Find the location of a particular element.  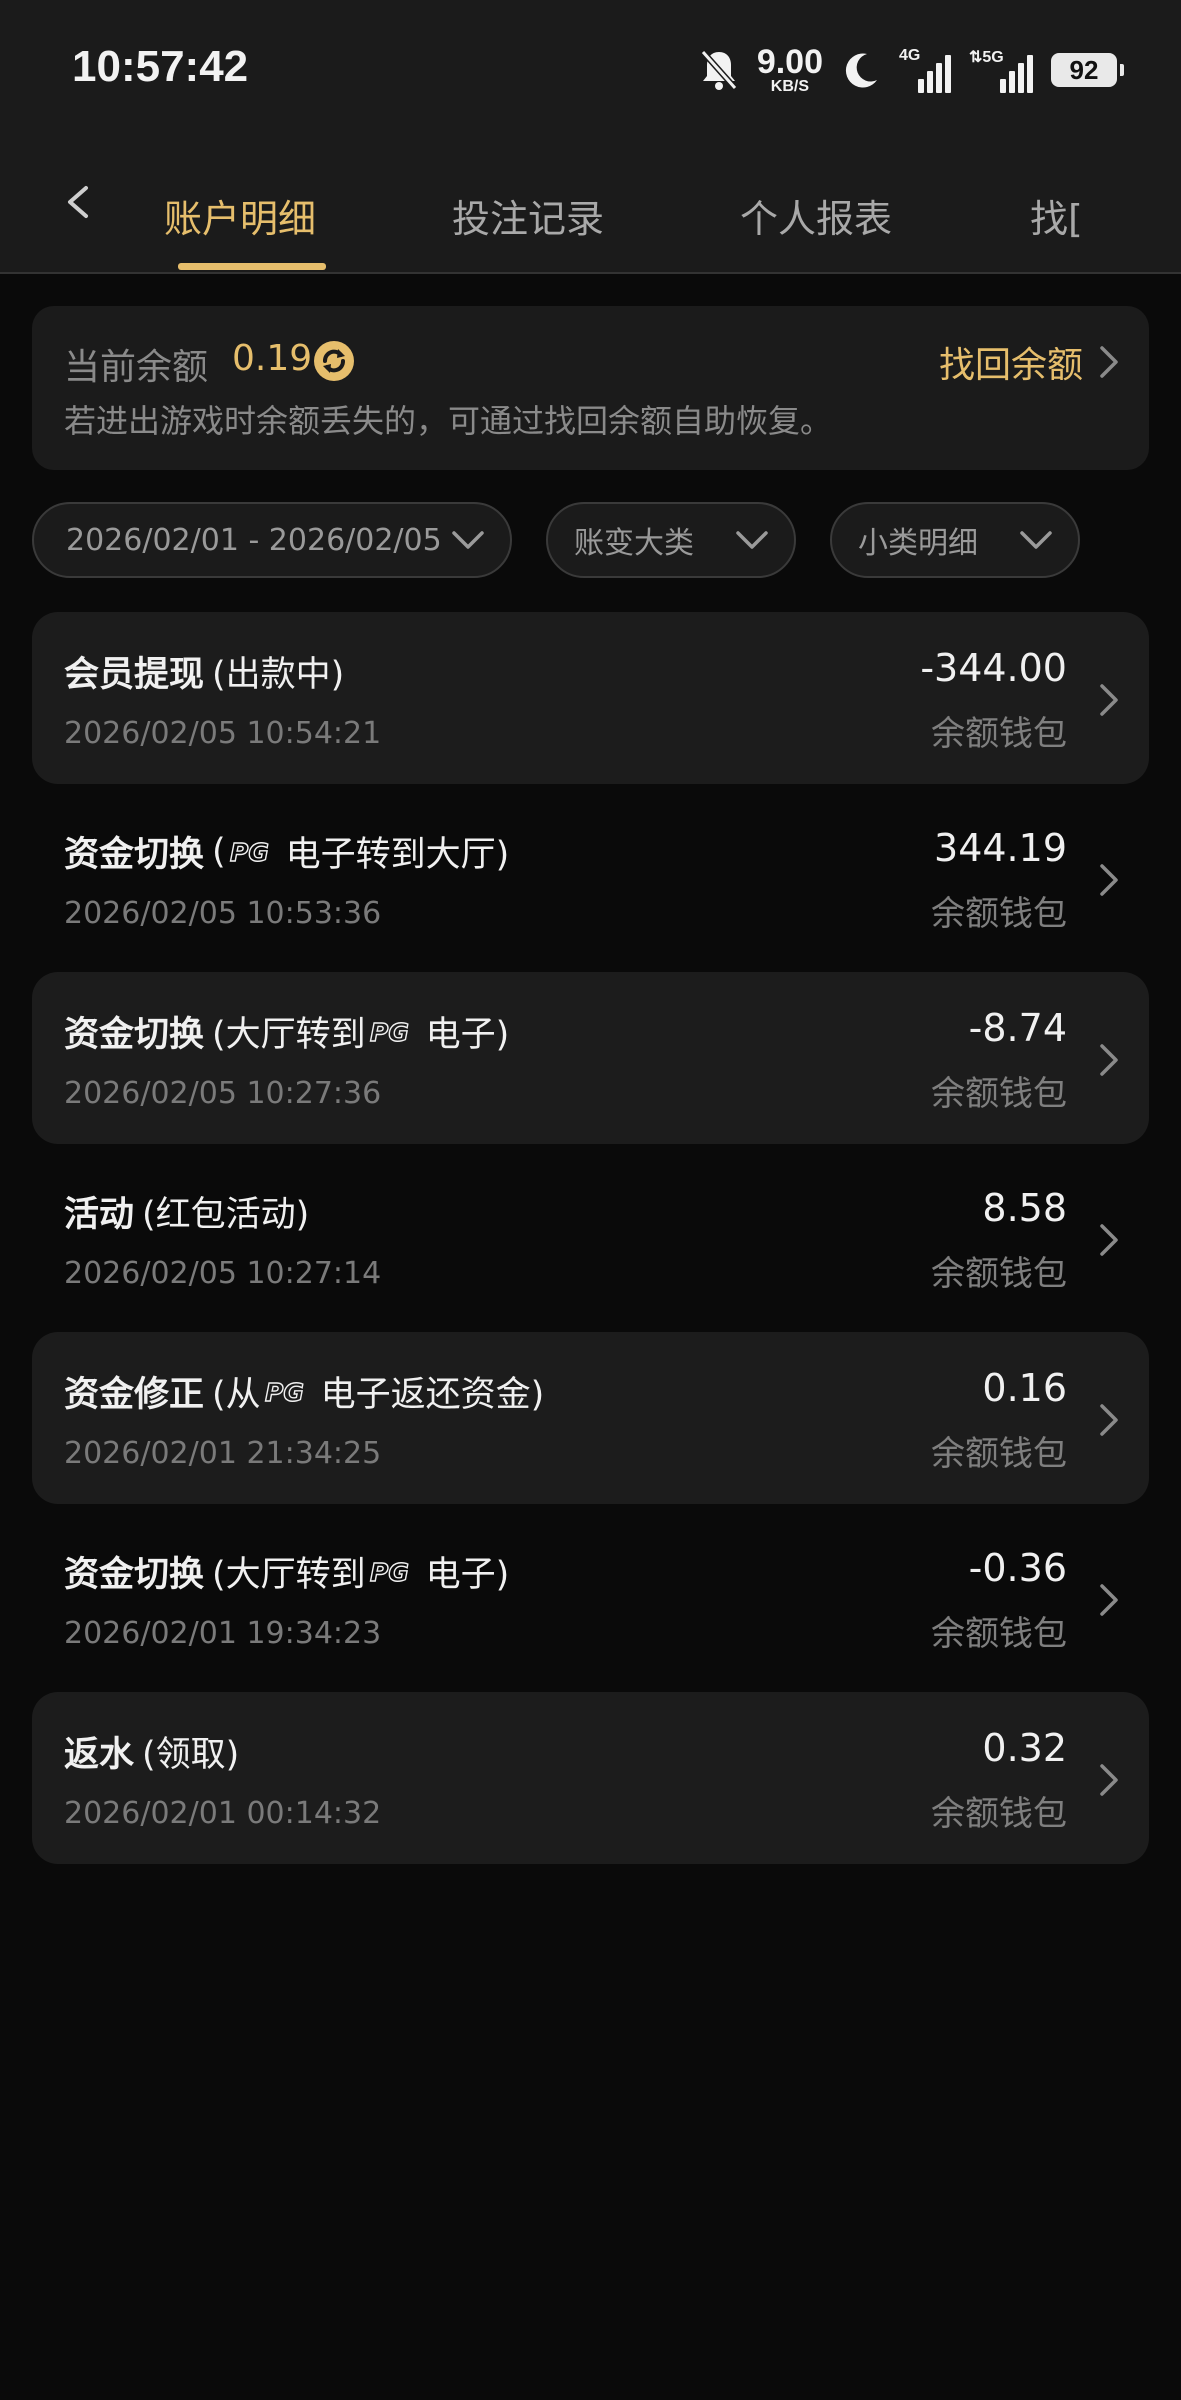

category-filter: 账变大类 is located at coordinates (671, 540).